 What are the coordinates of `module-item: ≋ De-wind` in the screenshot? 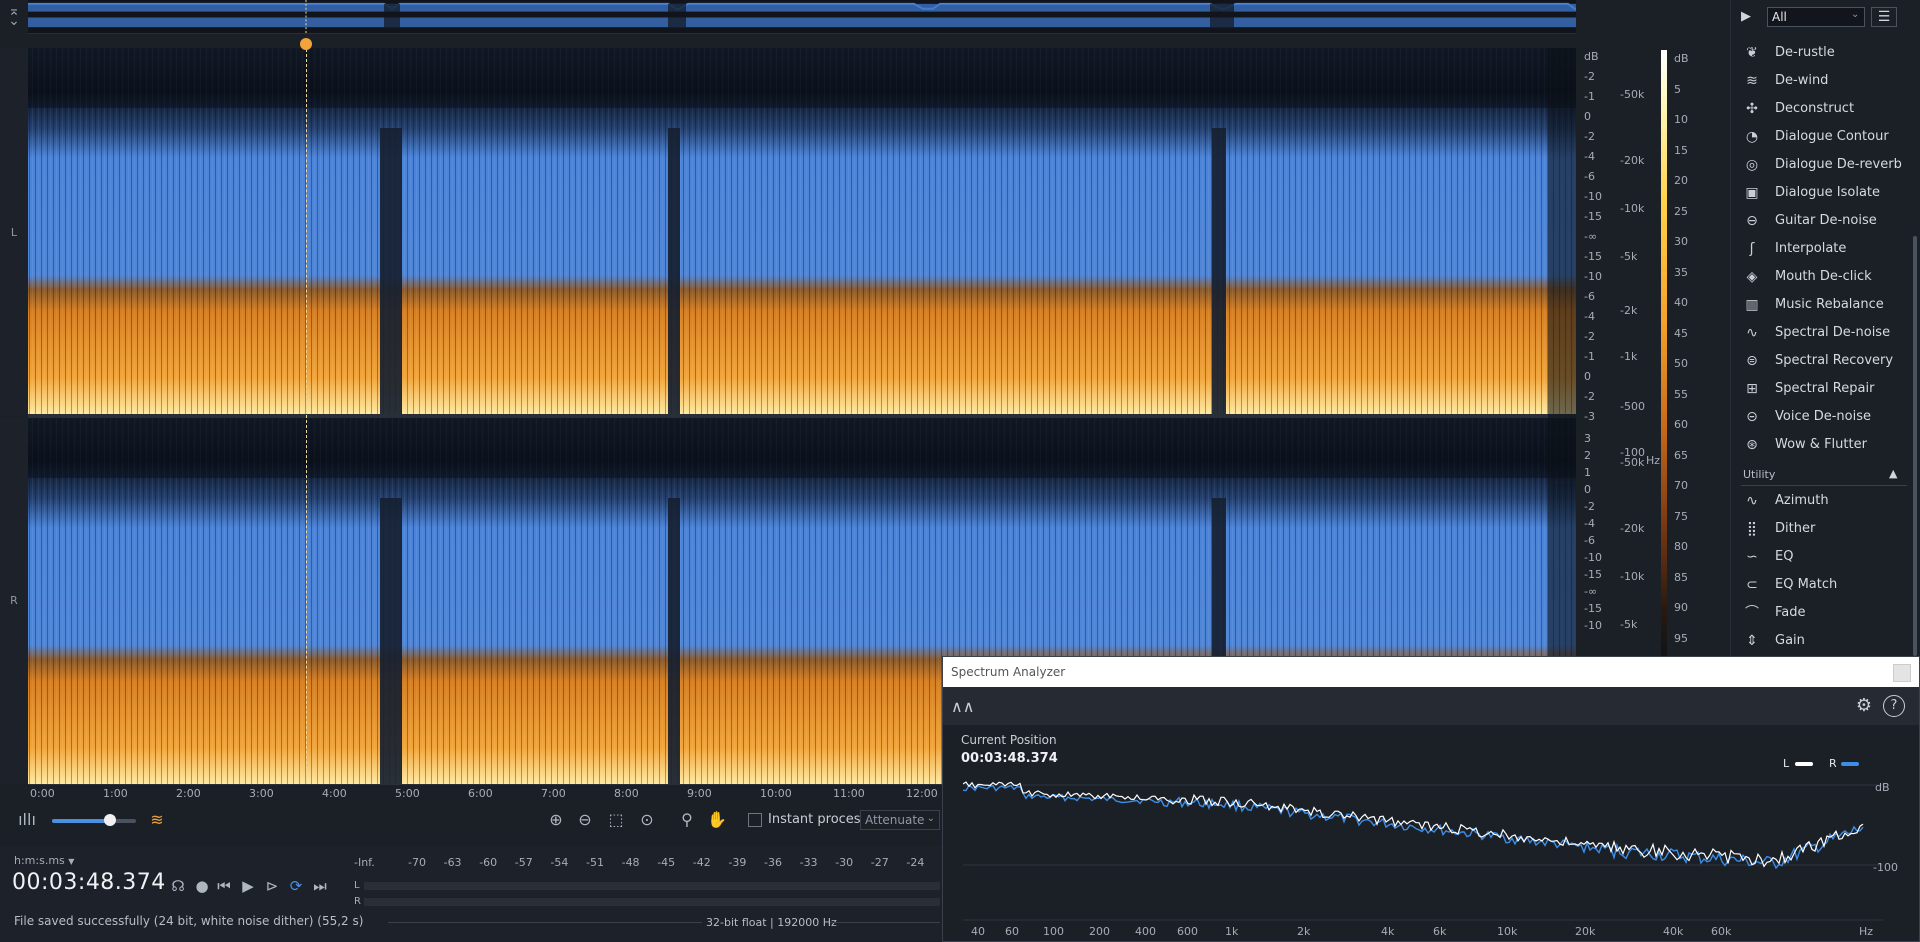 It's located at (1821, 81).